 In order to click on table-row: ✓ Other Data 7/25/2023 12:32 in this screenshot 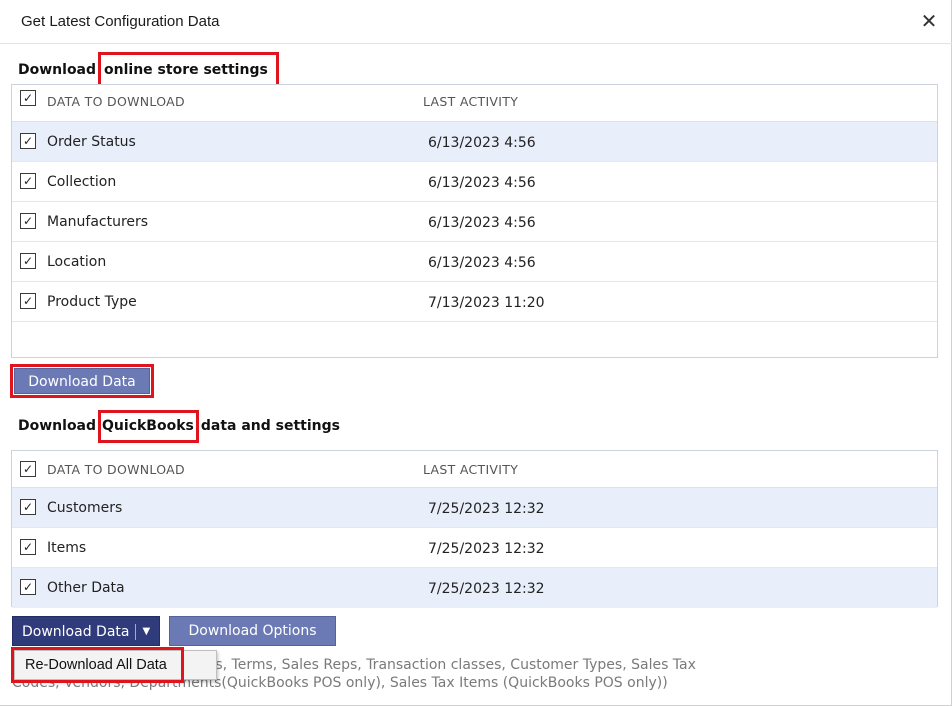, I will do `click(474, 588)`.